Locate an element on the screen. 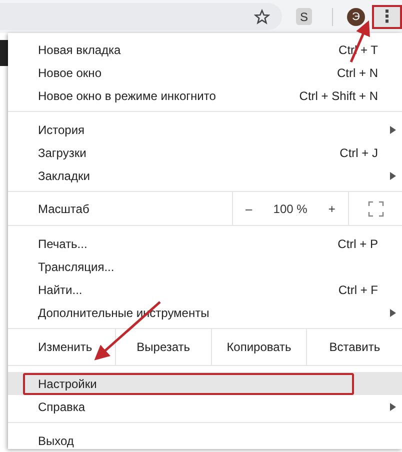 Image resolution: width=402 pixels, height=452 pixels. menu-item: Загрузки Ctrl + J is located at coordinates (205, 152).